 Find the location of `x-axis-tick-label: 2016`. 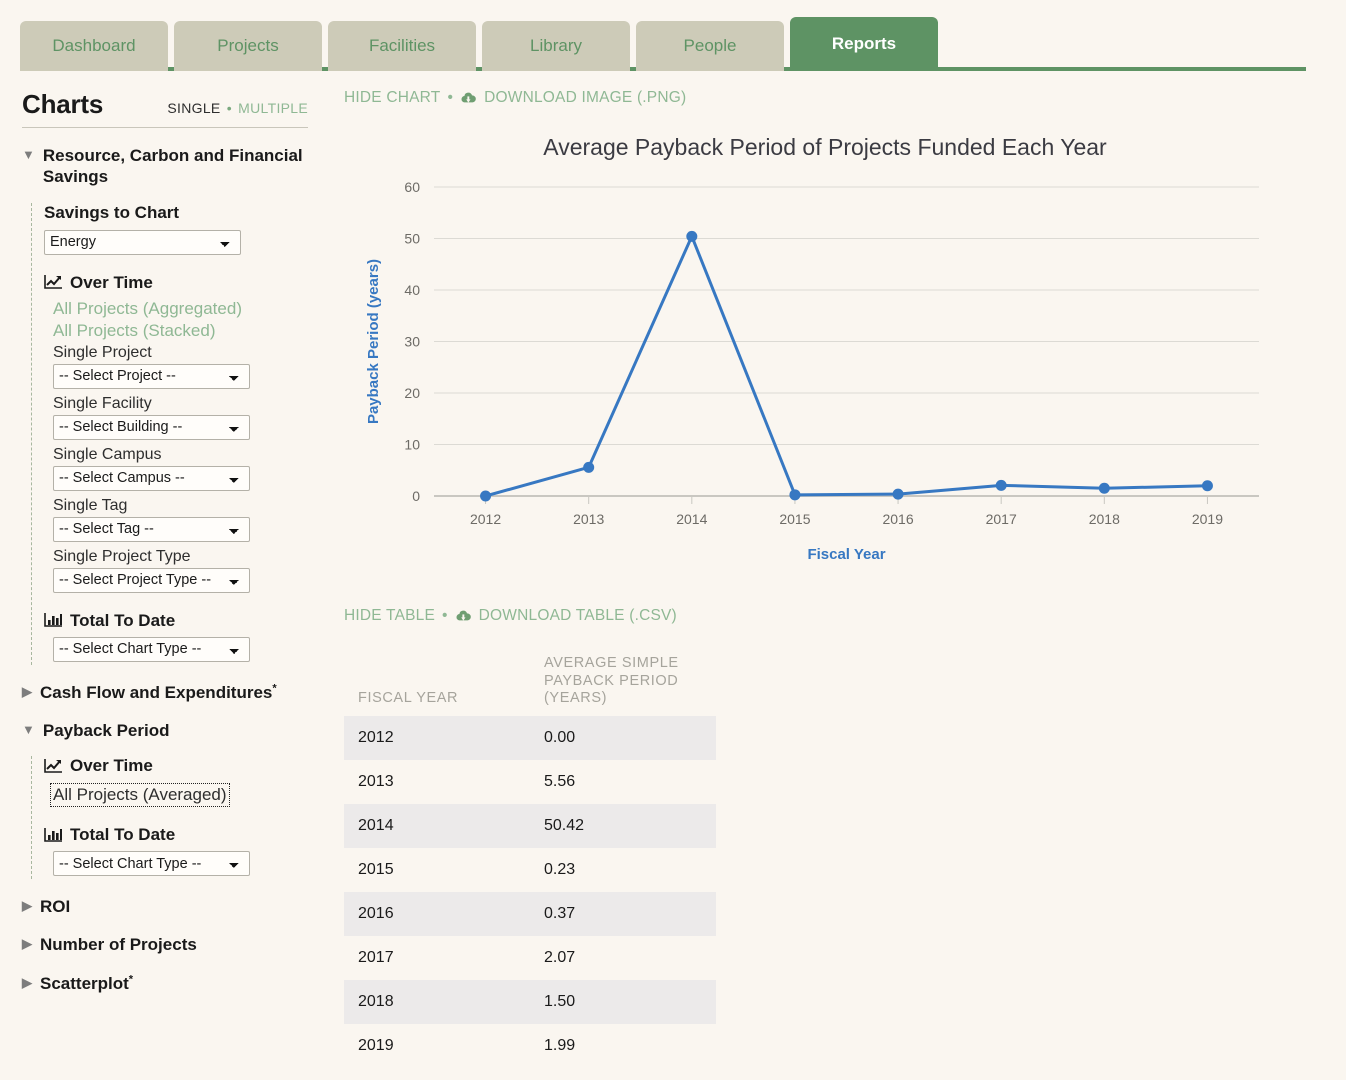

x-axis-tick-label: 2016 is located at coordinates (897, 519).